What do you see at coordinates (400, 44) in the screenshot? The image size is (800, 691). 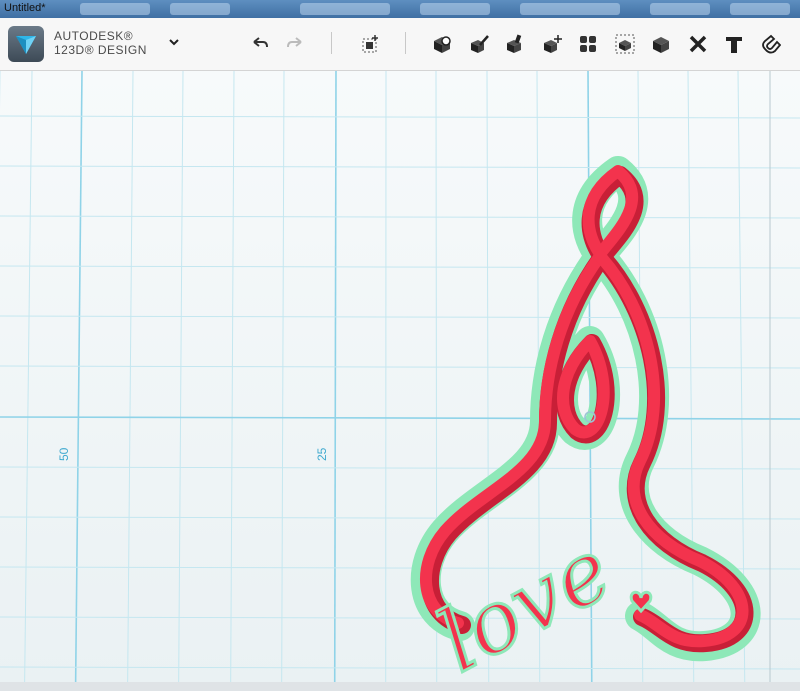 I see `main-toolbar: AUTODESK® 123D® DESIGN` at bounding box center [400, 44].